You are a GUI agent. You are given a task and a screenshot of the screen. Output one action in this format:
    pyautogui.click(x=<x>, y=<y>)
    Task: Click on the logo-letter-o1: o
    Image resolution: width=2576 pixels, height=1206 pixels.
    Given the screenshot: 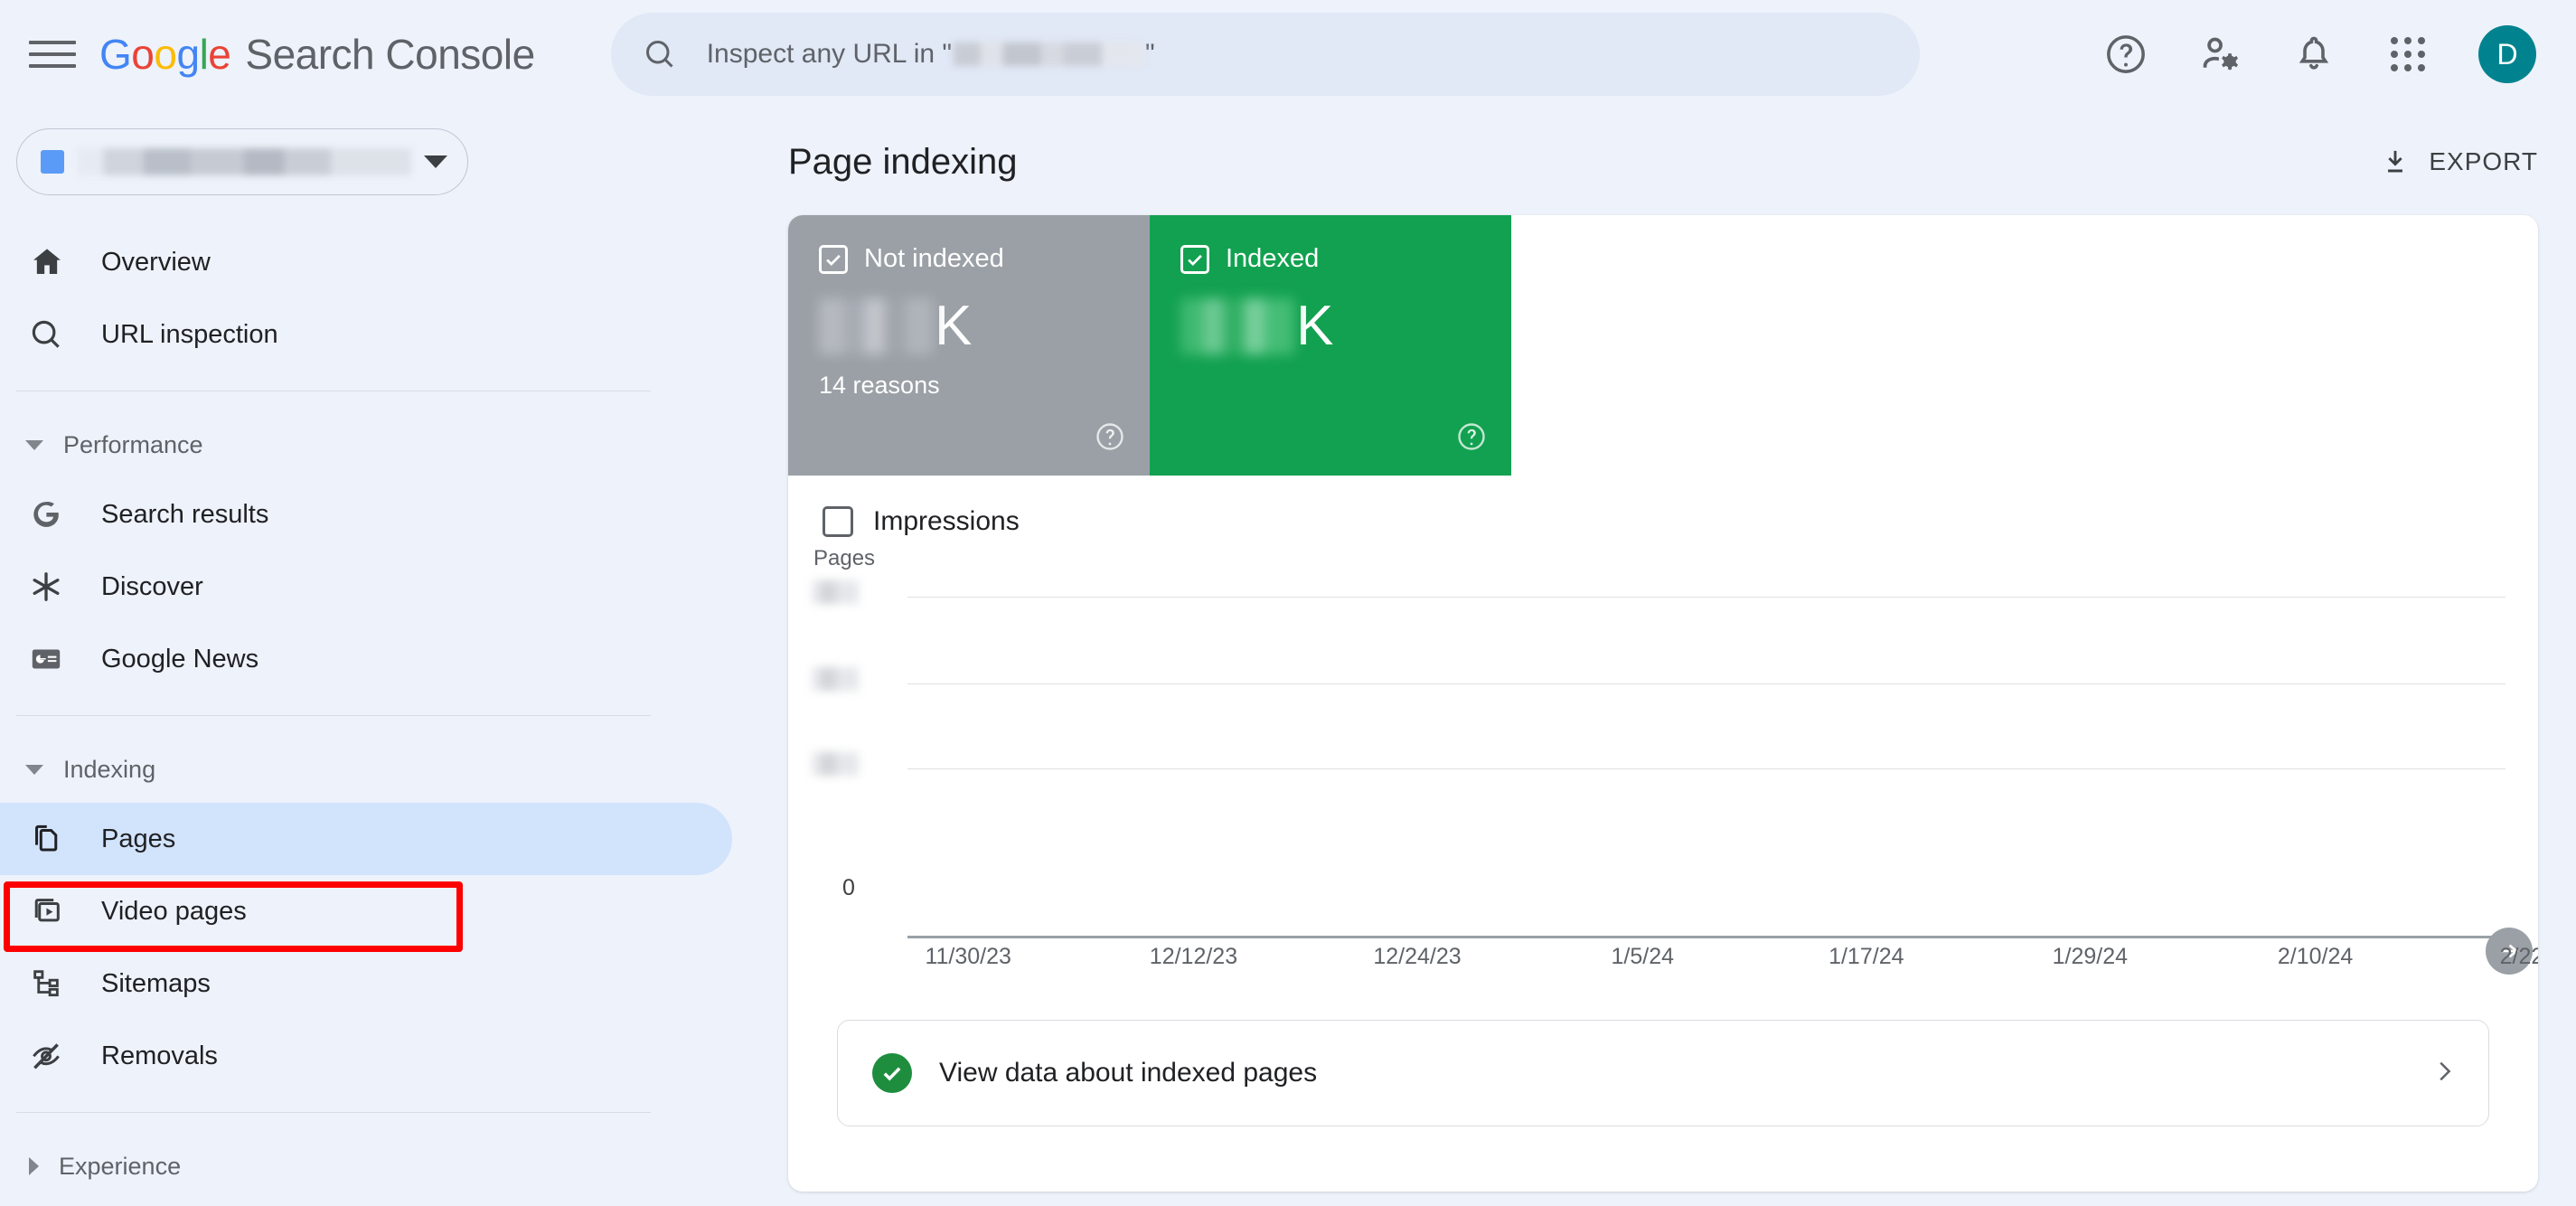 What is the action you would take?
    pyautogui.click(x=143, y=54)
    